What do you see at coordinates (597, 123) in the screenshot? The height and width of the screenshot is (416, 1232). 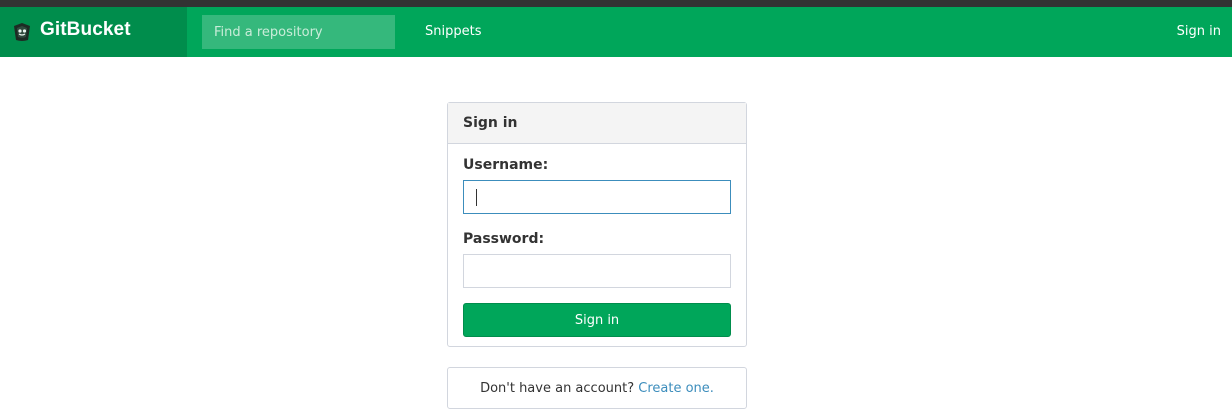 I see `signin-panel-title: Sign in` at bounding box center [597, 123].